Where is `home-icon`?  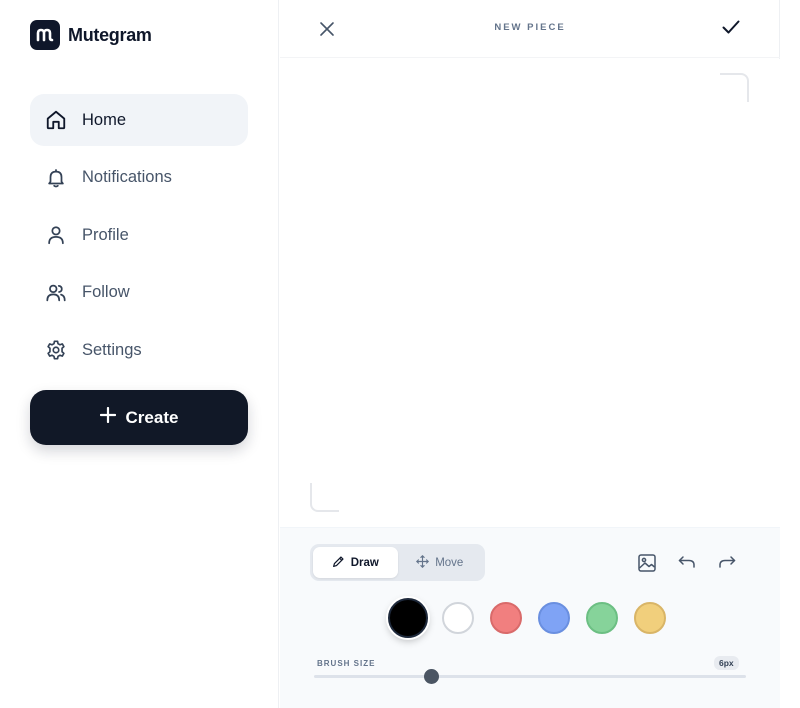 home-icon is located at coordinates (56, 120).